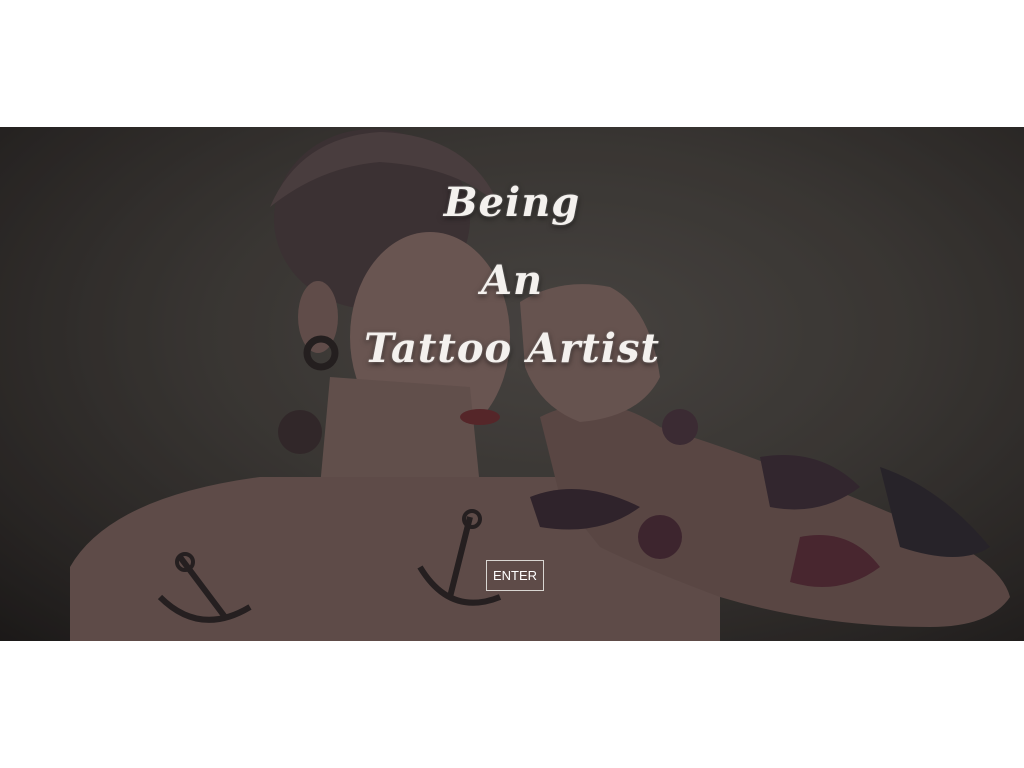 Image resolution: width=1024 pixels, height=768 pixels. What do you see at coordinates (512, 348) in the screenshot?
I see `hero-title-tattoo-artist: Tattoo Artist` at bounding box center [512, 348].